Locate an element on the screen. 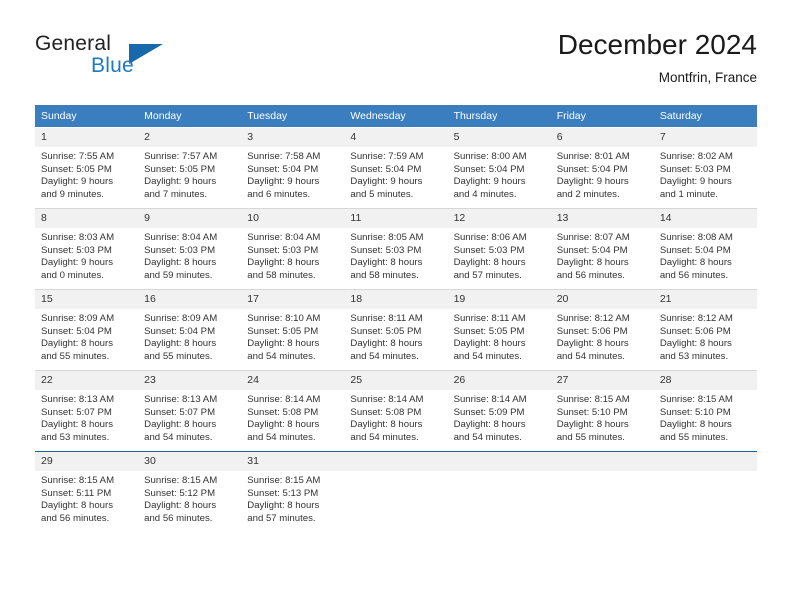 This screenshot has height=612, width=792. sunrise-text: Sunrise: 8:08 AM is located at coordinates (696, 237).